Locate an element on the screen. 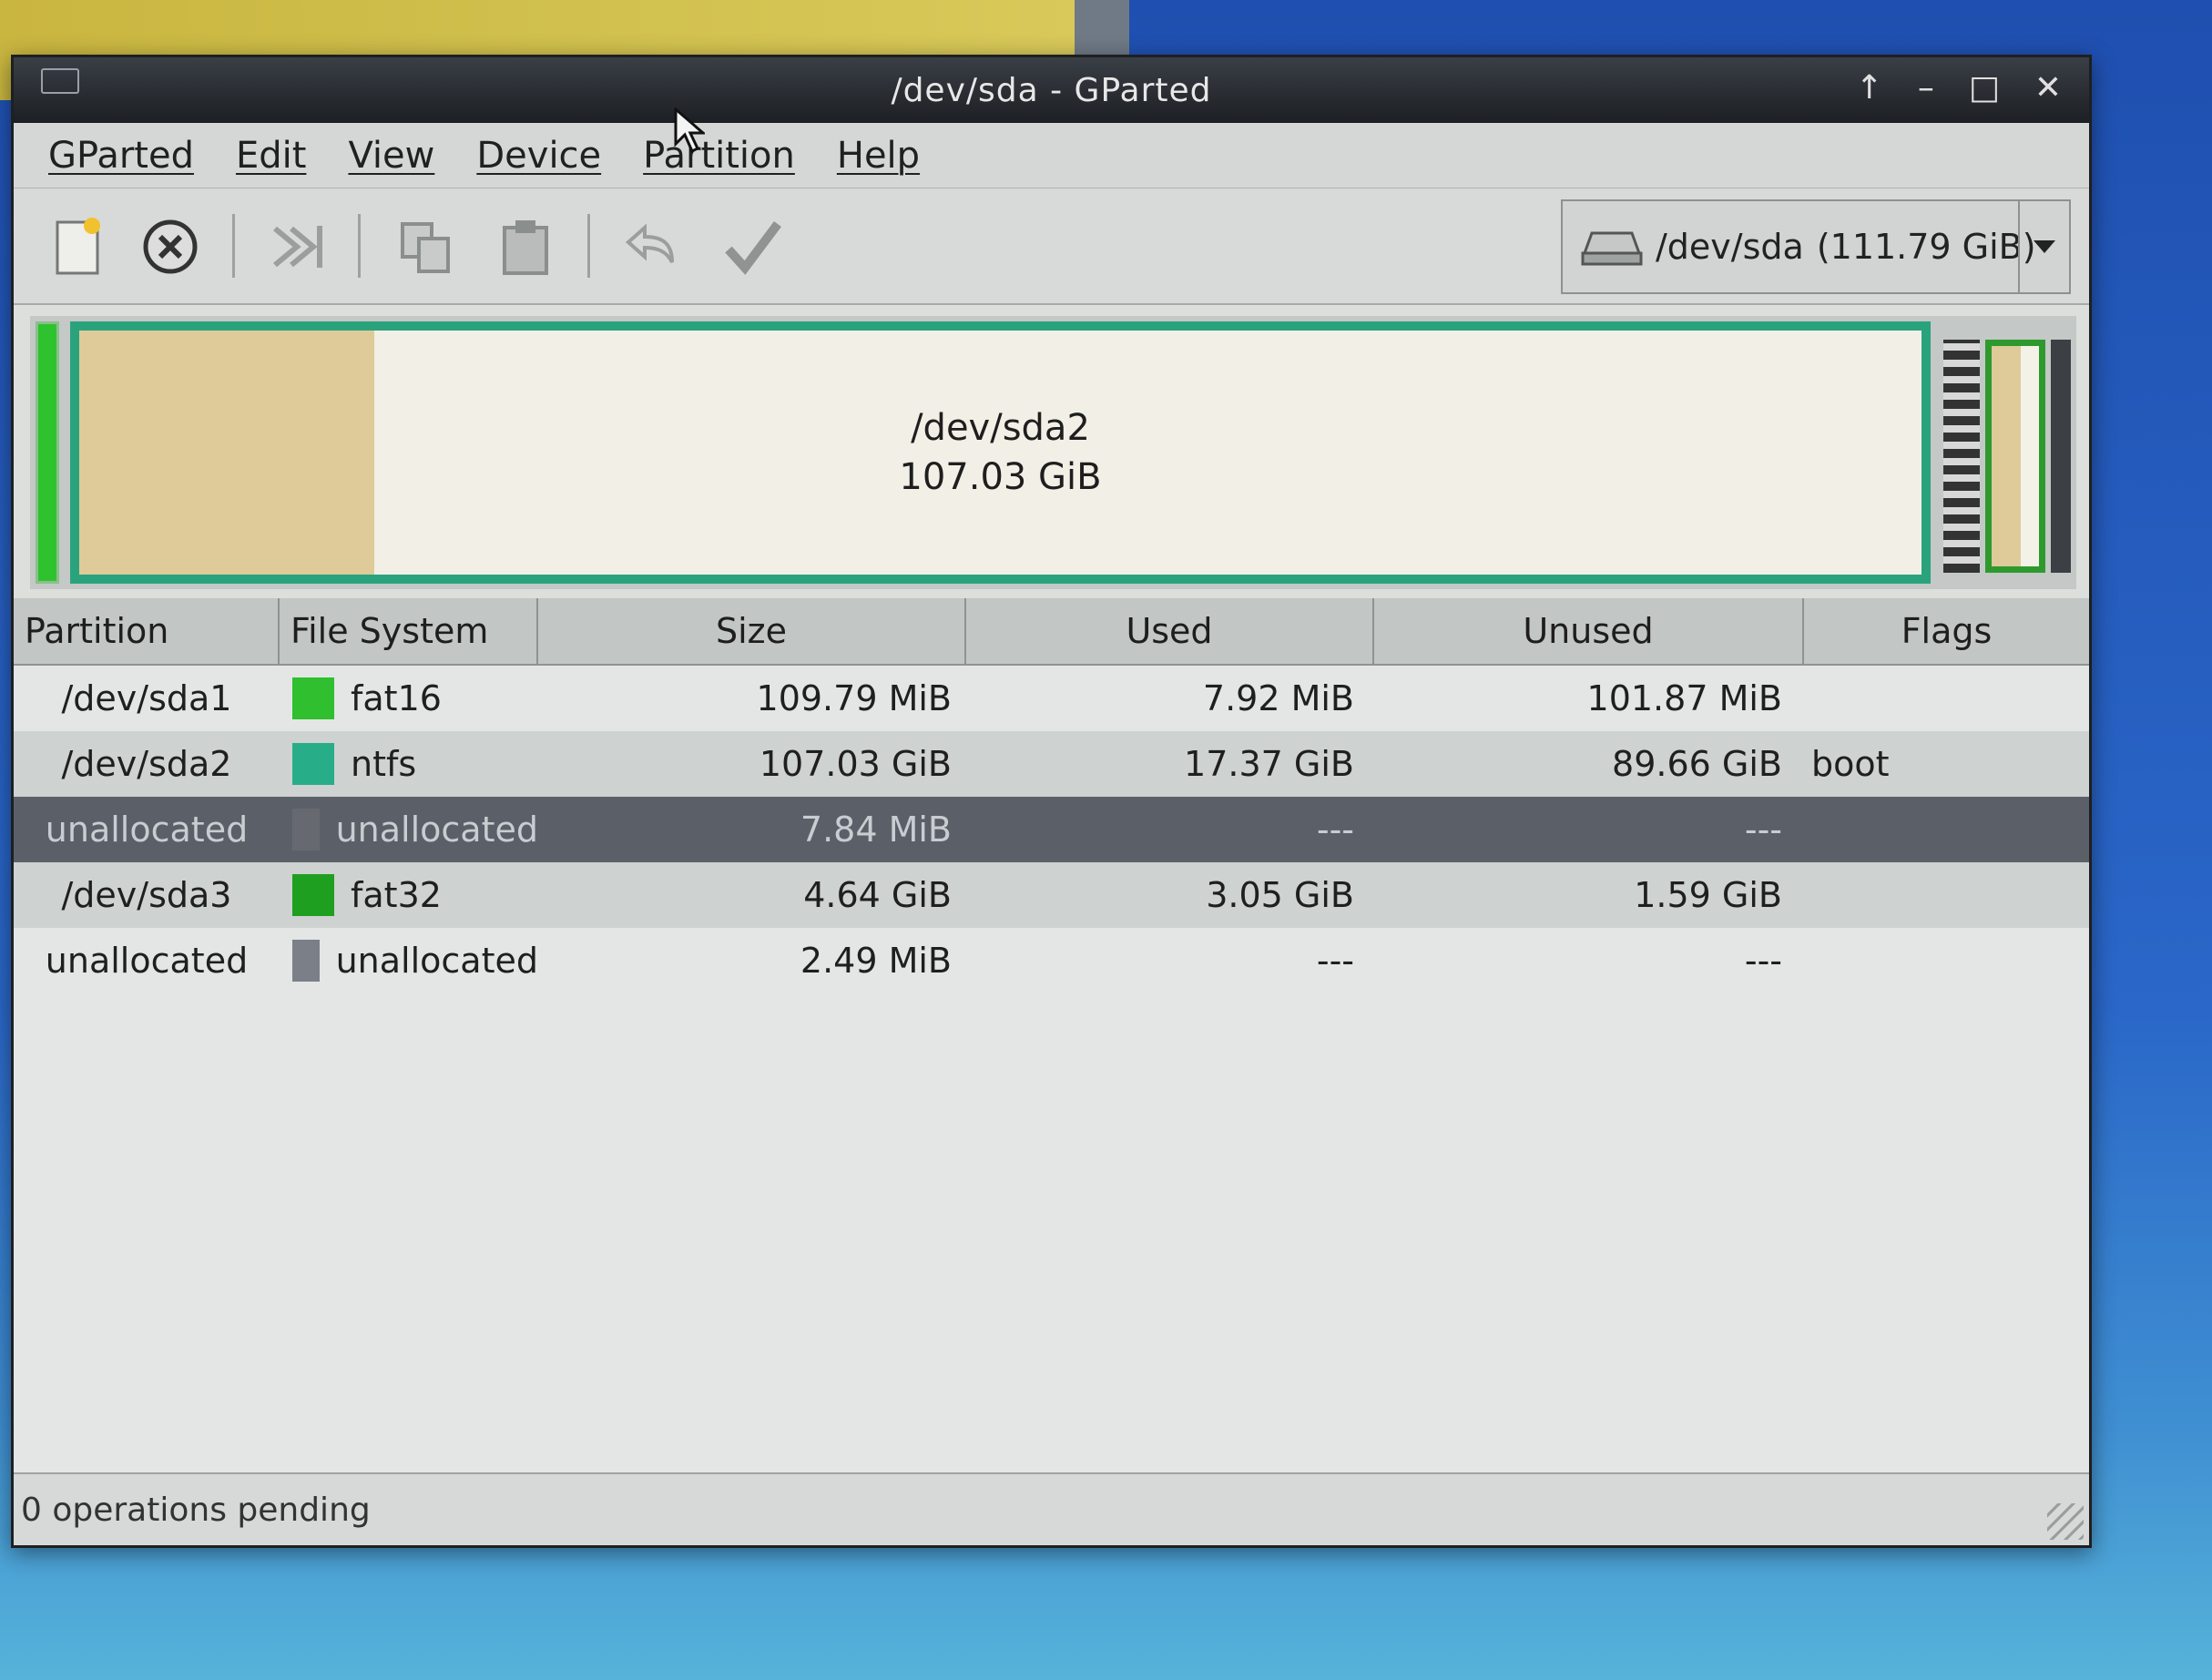 This screenshot has height=1680, width=2212. device-name: /dev/sda is located at coordinates (1730, 247).